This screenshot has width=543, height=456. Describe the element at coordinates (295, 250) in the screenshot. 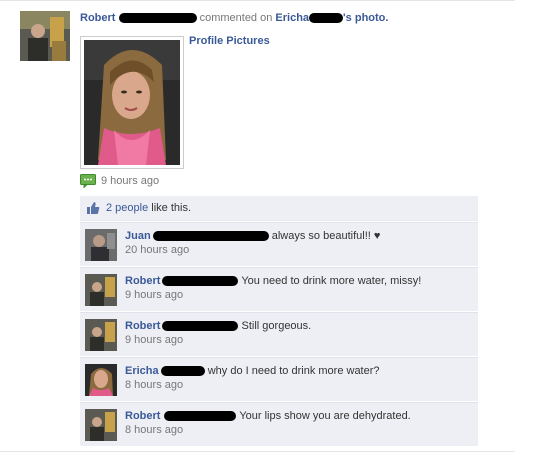

I see `comment-timestamp: 20 hours ago` at that location.